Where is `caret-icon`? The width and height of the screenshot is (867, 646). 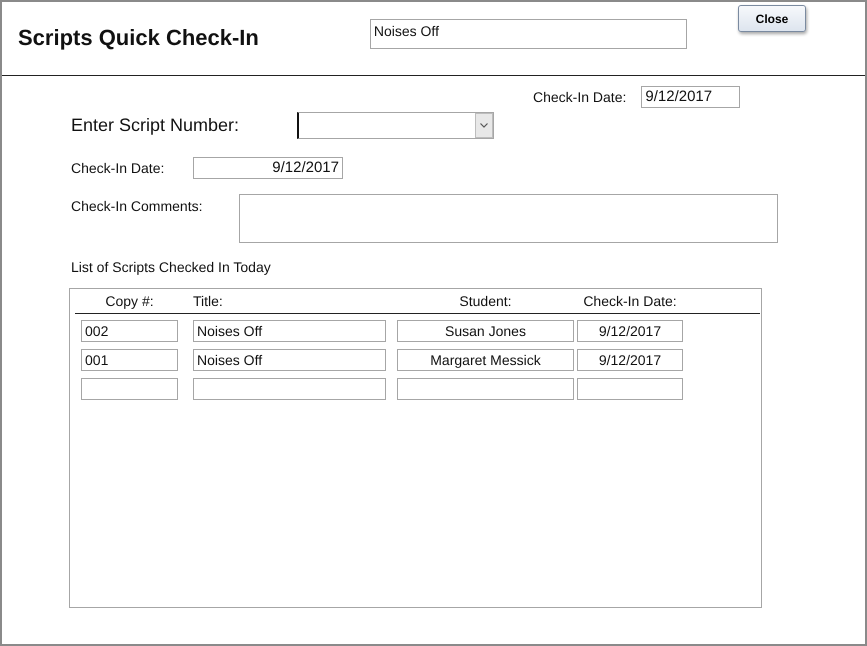 caret-icon is located at coordinates (484, 125).